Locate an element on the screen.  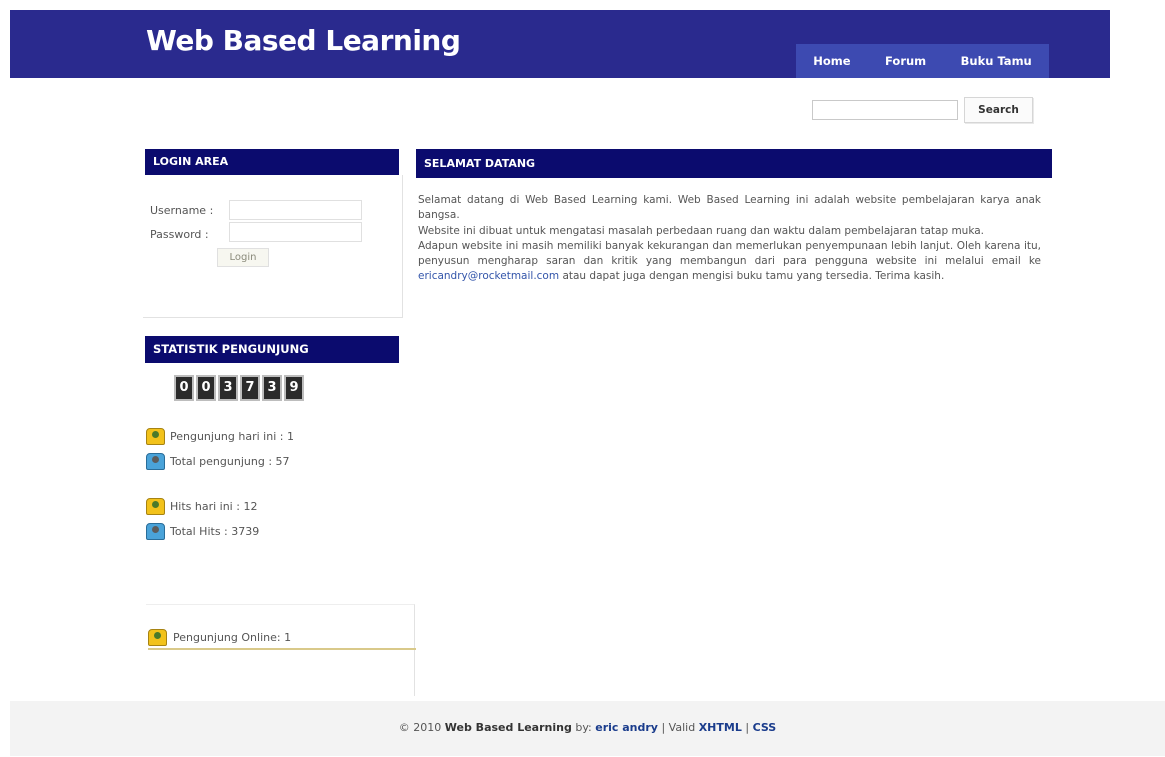
header-bar: Web Based Learning Home Forum Buku Tamu is located at coordinates (560, 44).